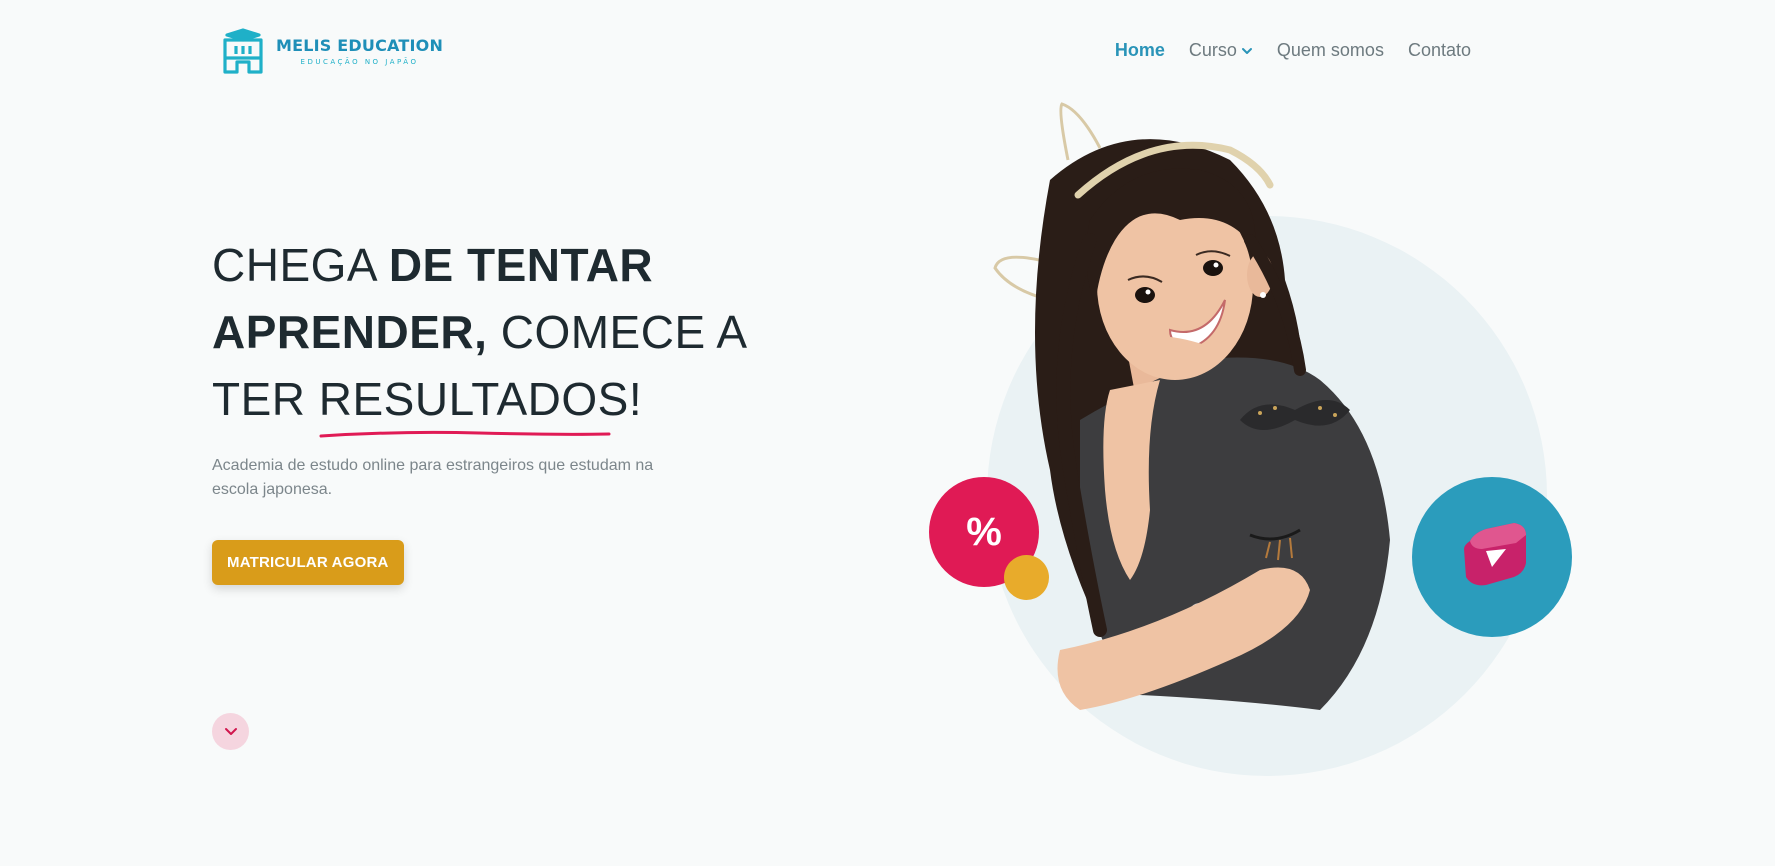 The image size is (1775, 866). I want to click on percent-icon: %, so click(984, 531).